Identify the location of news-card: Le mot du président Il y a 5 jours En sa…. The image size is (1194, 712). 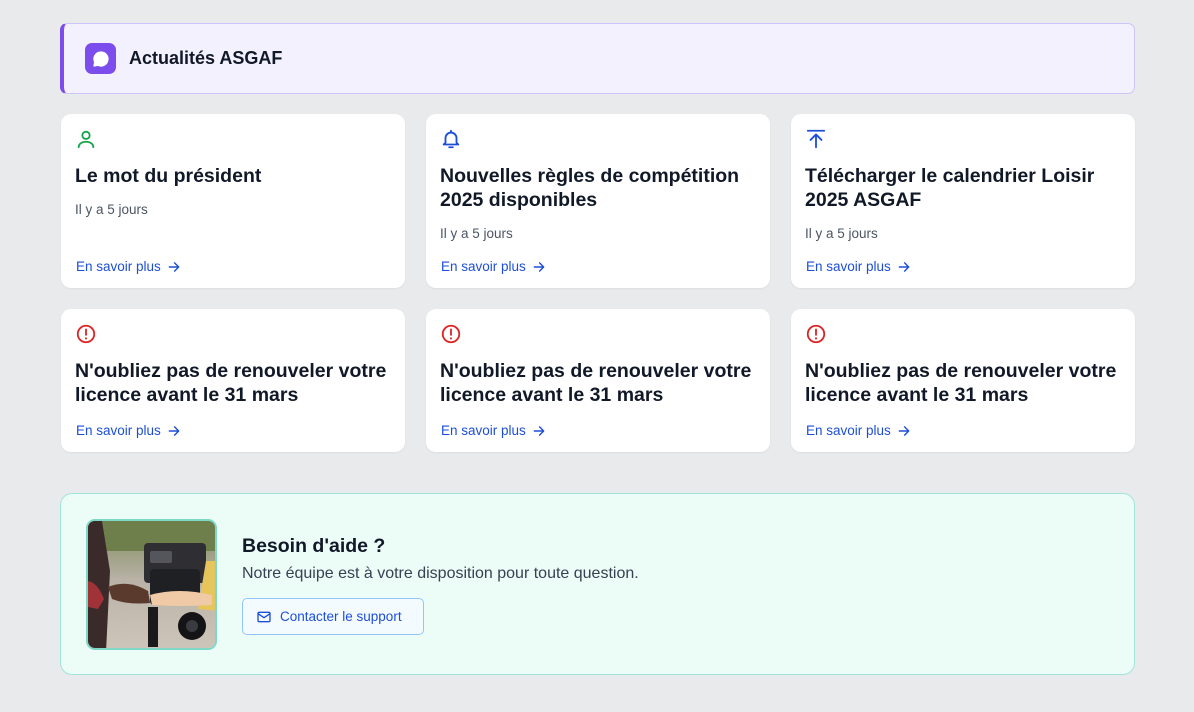
(233, 201).